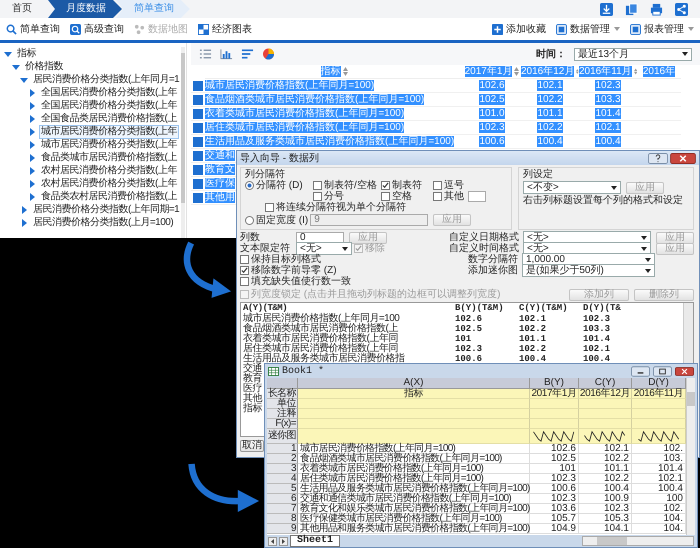  What do you see at coordinates (33, 29) in the screenshot?
I see `toolbar-button: 简单查询` at bounding box center [33, 29].